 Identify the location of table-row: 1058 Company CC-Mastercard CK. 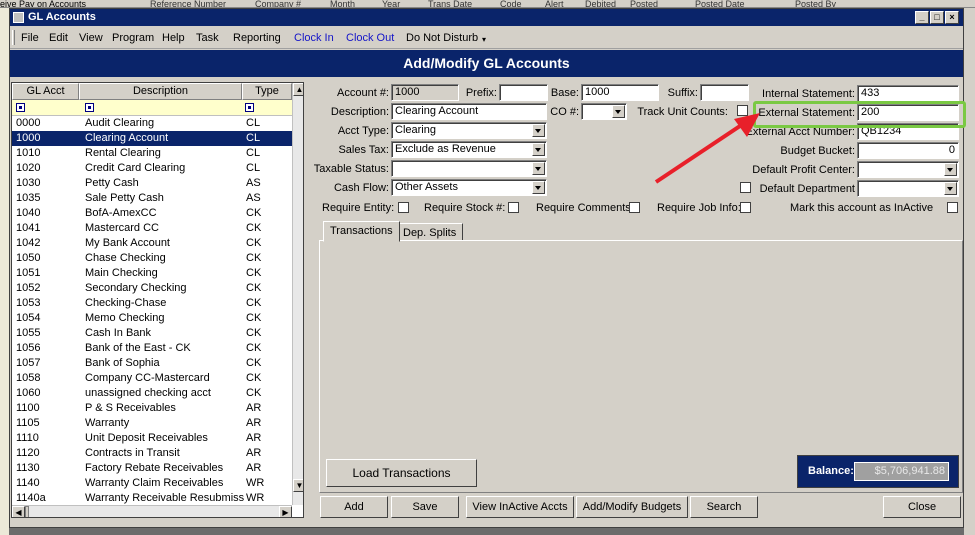
(152, 378).